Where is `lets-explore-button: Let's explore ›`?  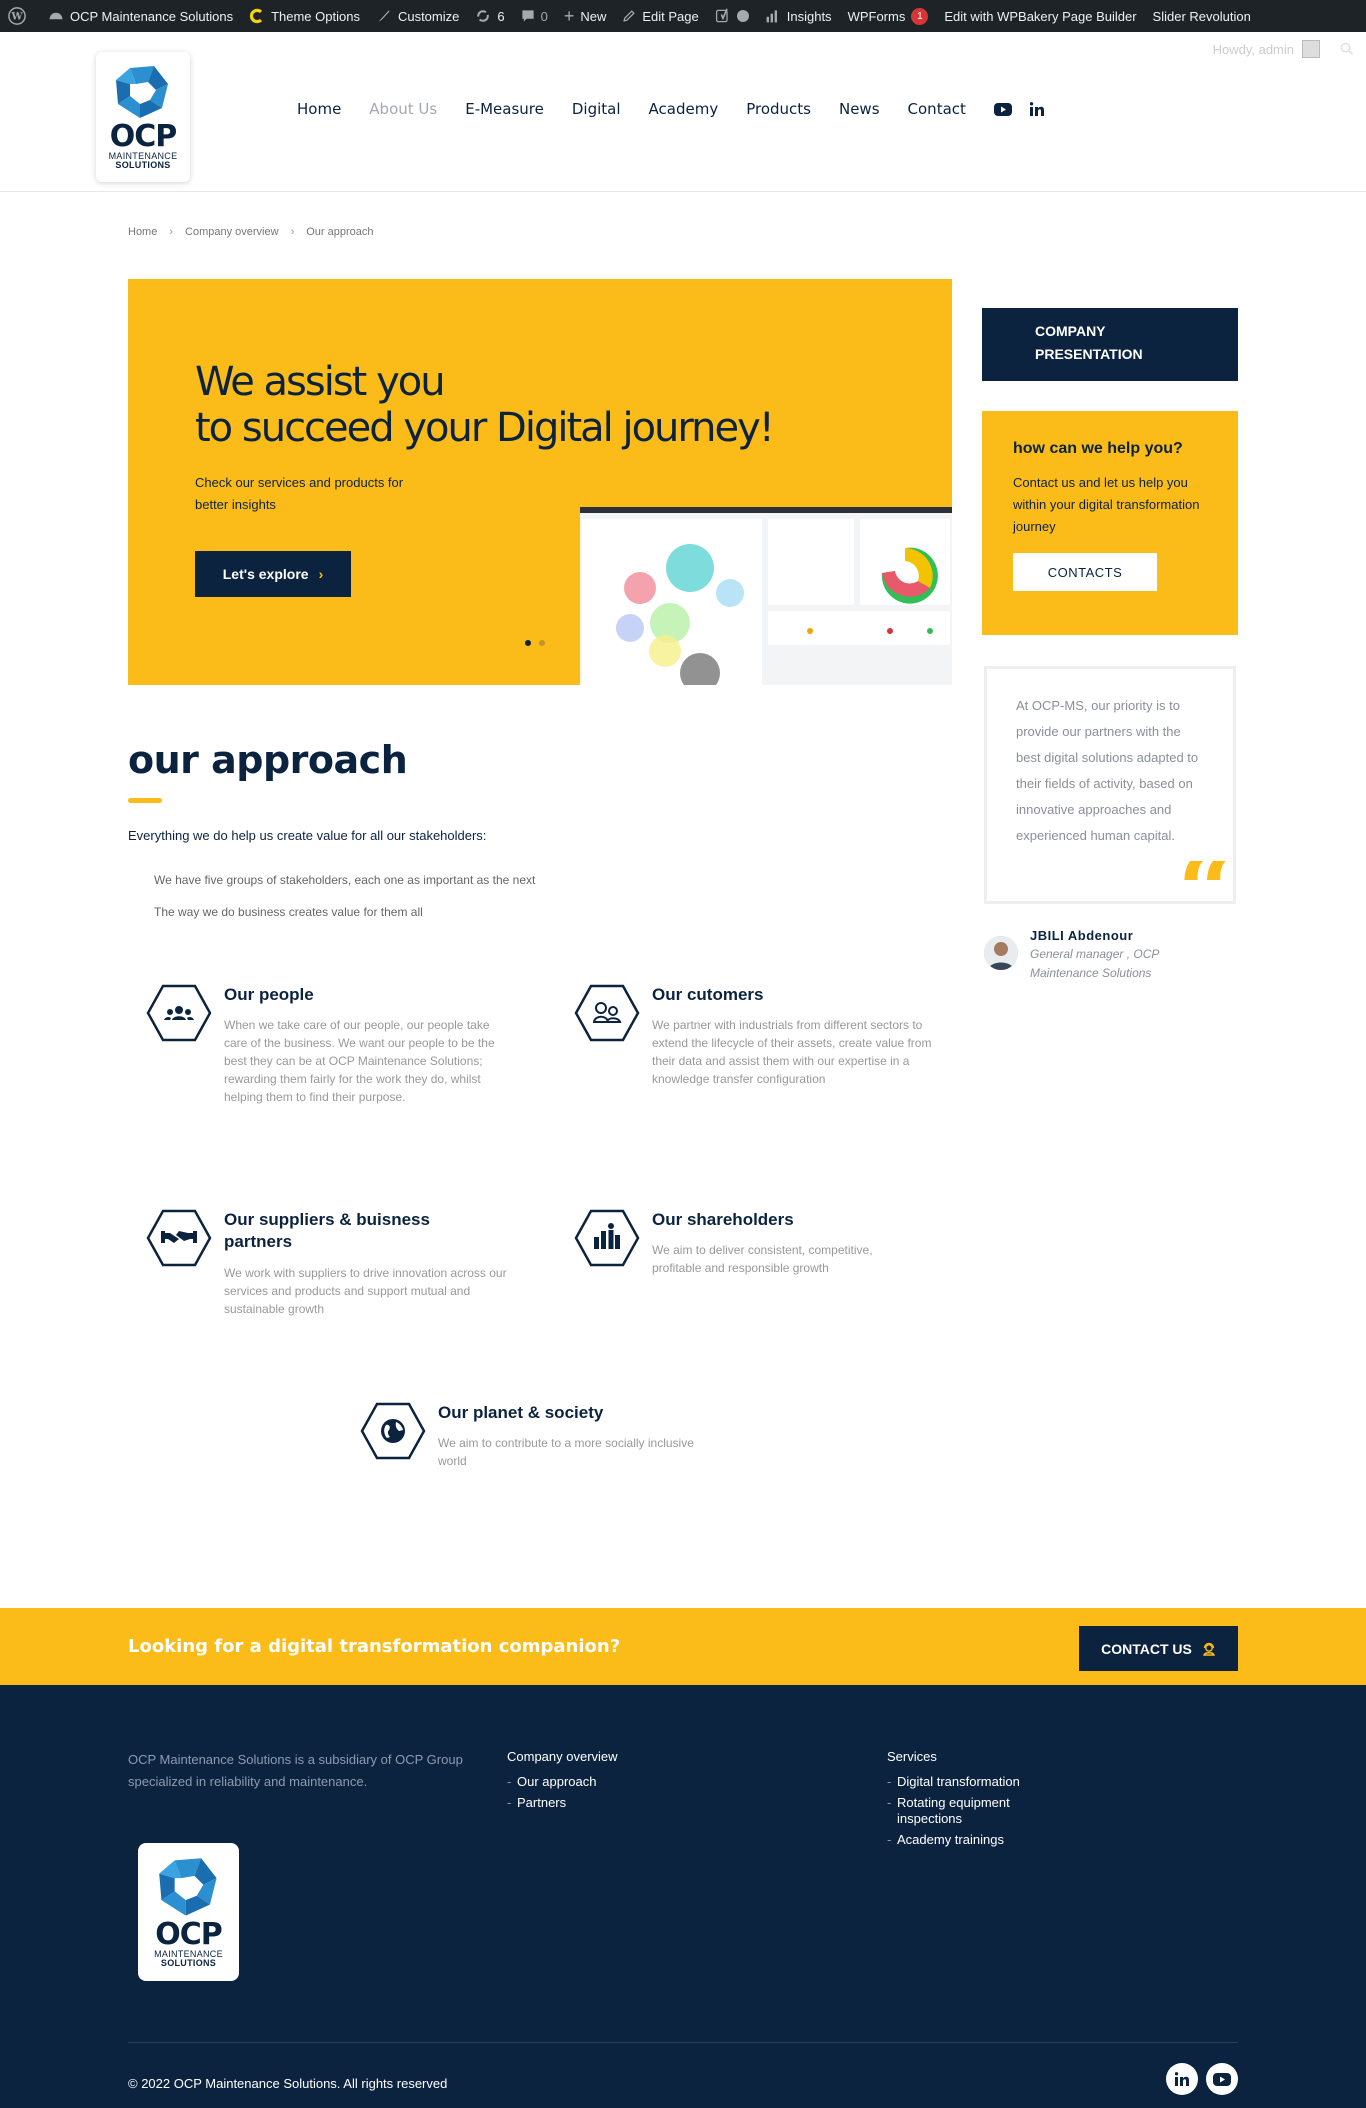
lets-explore-button: Let's explore › is located at coordinates (273, 574).